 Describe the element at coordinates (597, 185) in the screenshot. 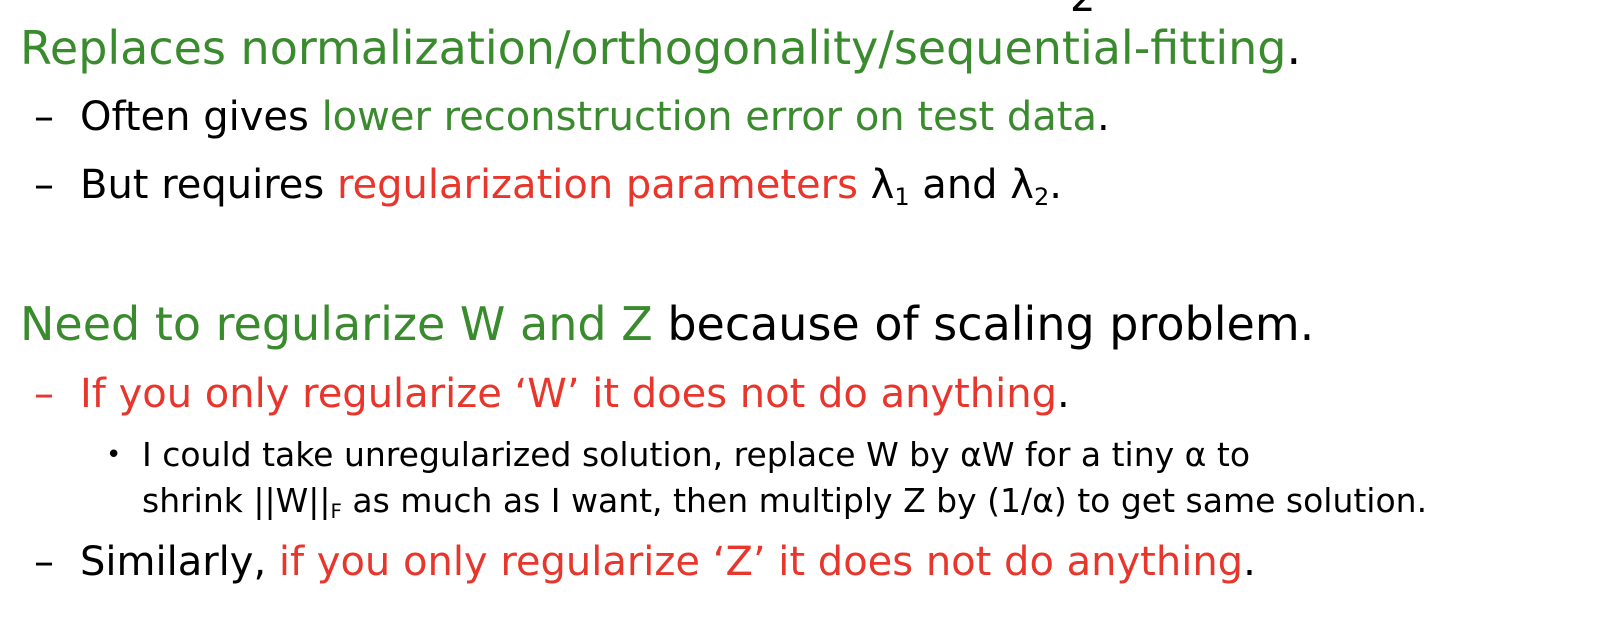

I see `item-highlight: regularization parameters` at that location.